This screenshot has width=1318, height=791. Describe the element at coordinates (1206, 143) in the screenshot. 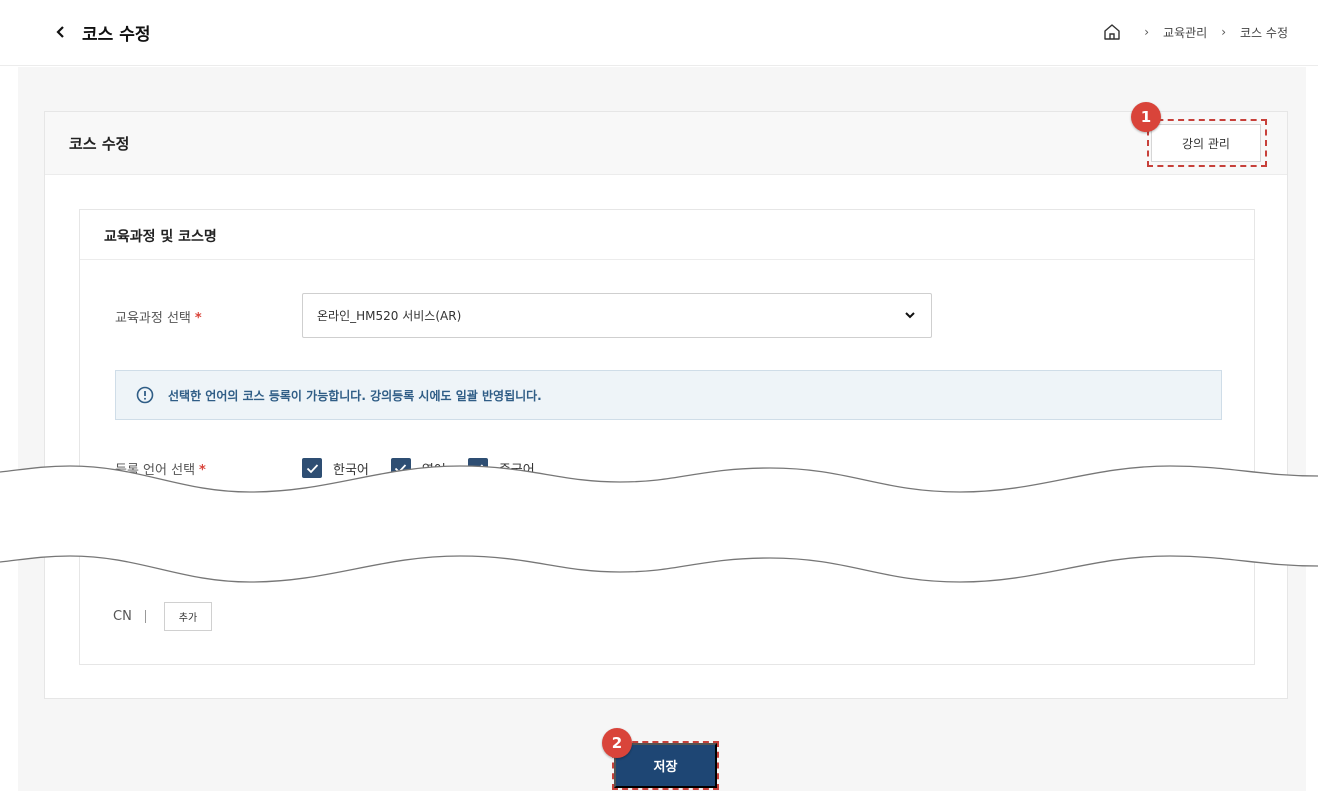

I see `lecture-manage-button: 강의 관리` at that location.